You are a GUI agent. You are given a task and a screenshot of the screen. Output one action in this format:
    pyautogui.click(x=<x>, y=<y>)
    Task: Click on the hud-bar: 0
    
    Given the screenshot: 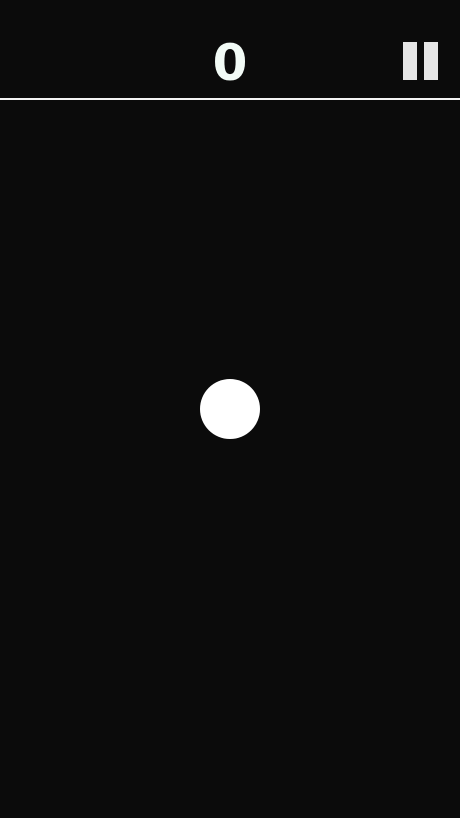 What is the action you would take?
    pyautogui.click(x=230, y=49)
    